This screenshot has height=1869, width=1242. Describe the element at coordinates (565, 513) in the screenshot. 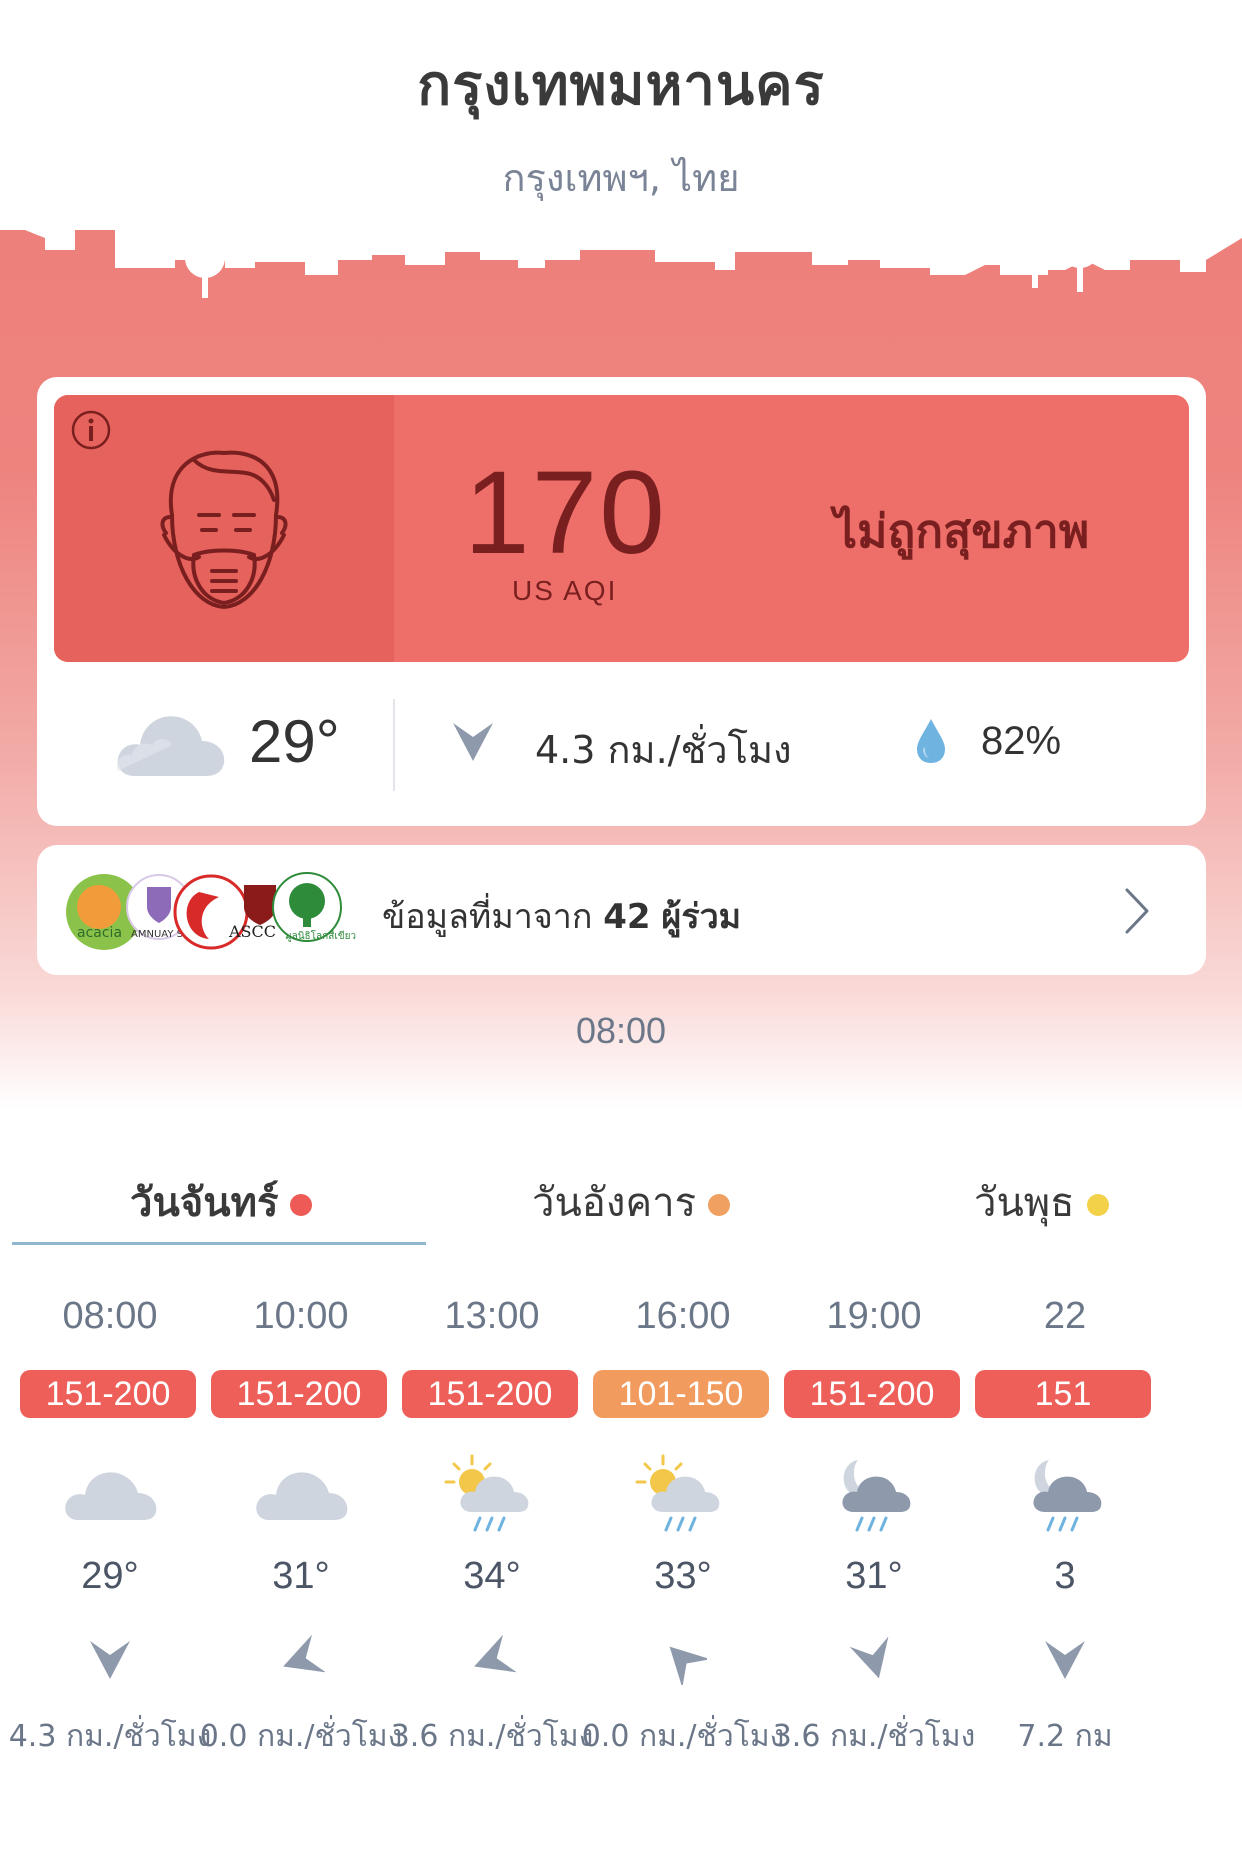

I see `aqi-value: 170` at that location.